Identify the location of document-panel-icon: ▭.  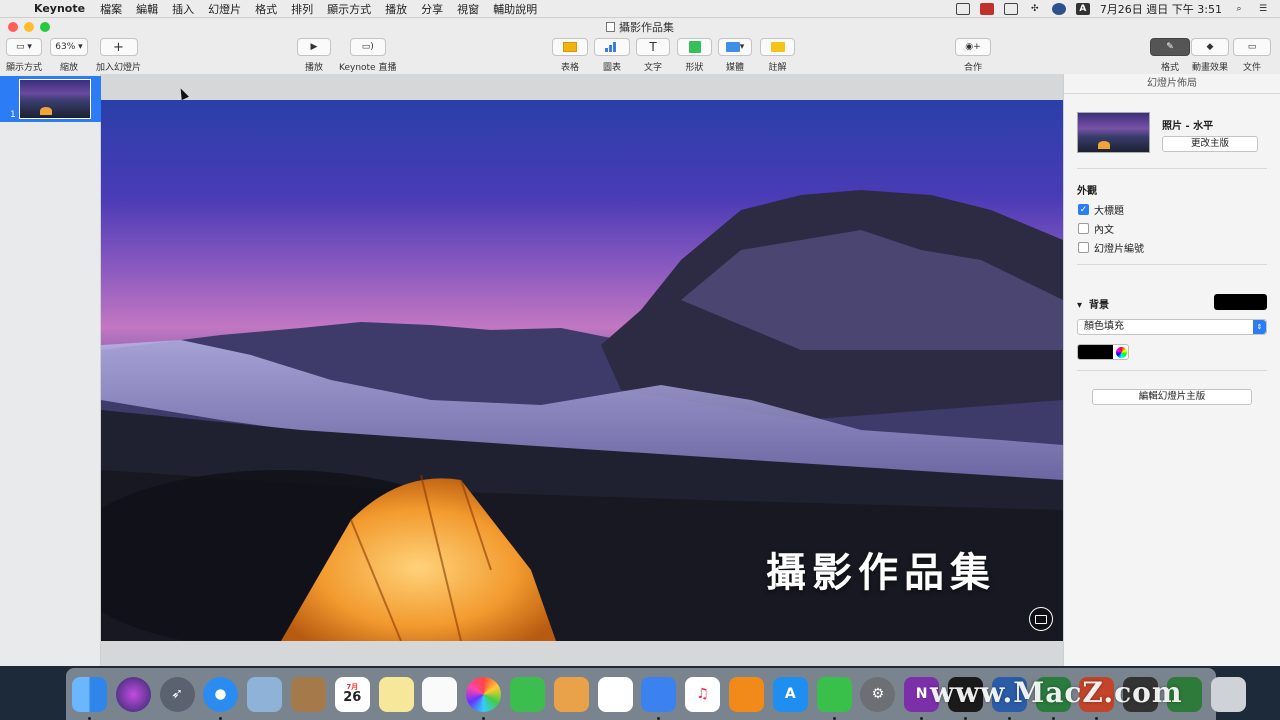
(1252, 47).